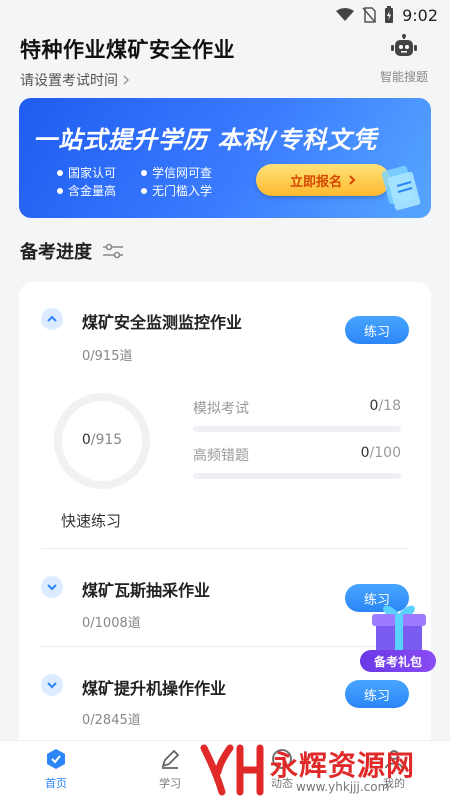 This screenshot has width=450, height=800. What do you see at coordinates (226, 49) in the screenshot?
I see `page-title: 特种作业煤矿安全作业` at bounding box center [226, 49].